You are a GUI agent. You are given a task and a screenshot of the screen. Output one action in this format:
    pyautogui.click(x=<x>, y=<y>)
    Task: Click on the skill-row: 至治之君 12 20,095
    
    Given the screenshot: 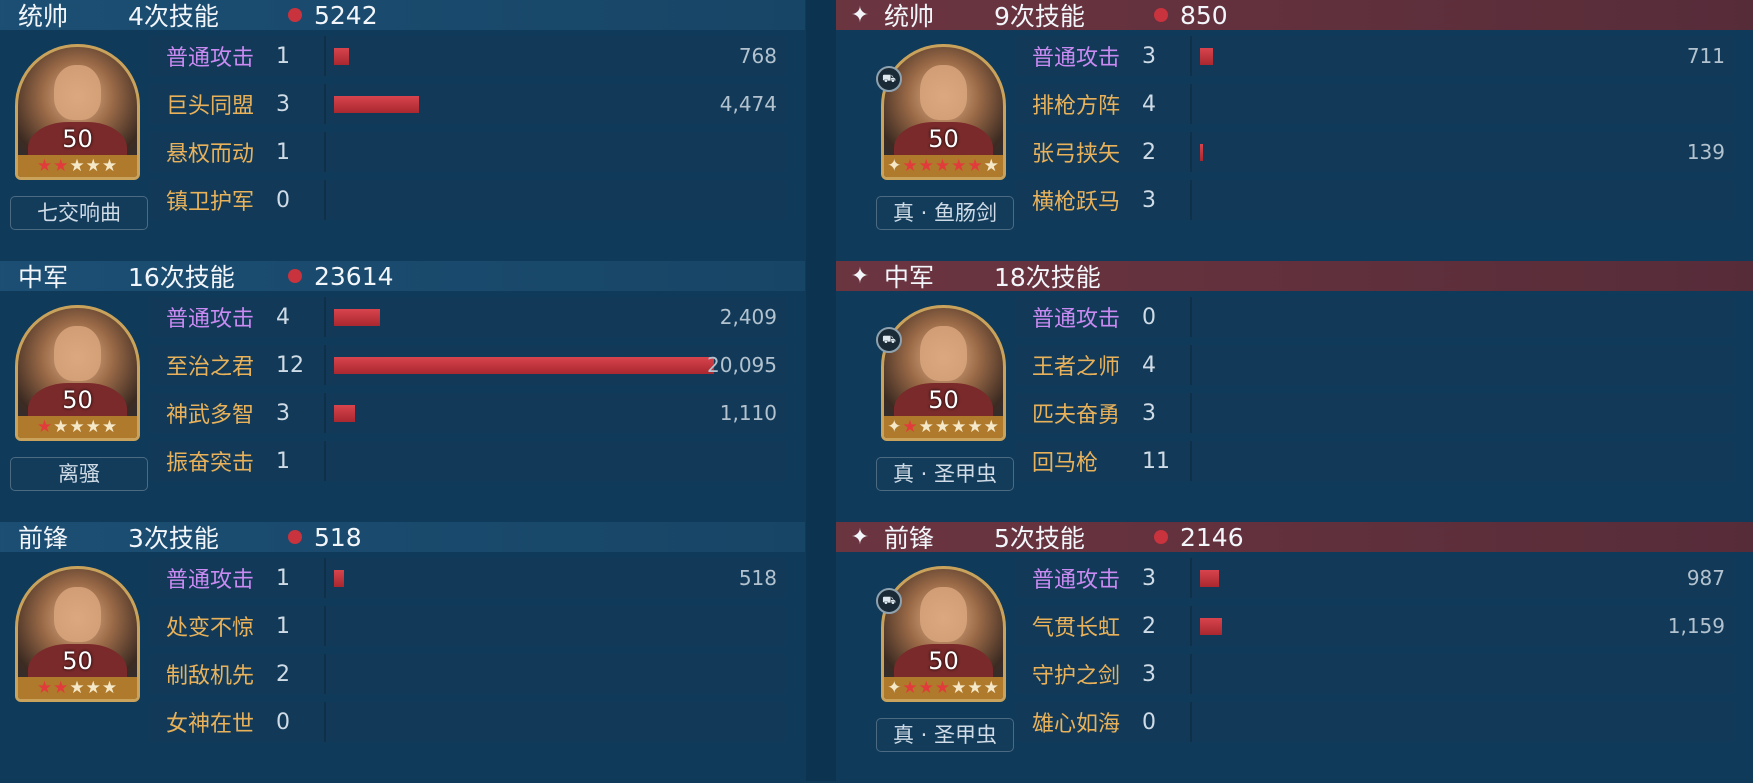 What is the action you would take?
    pyautogui.click(x=477, y=365)
    